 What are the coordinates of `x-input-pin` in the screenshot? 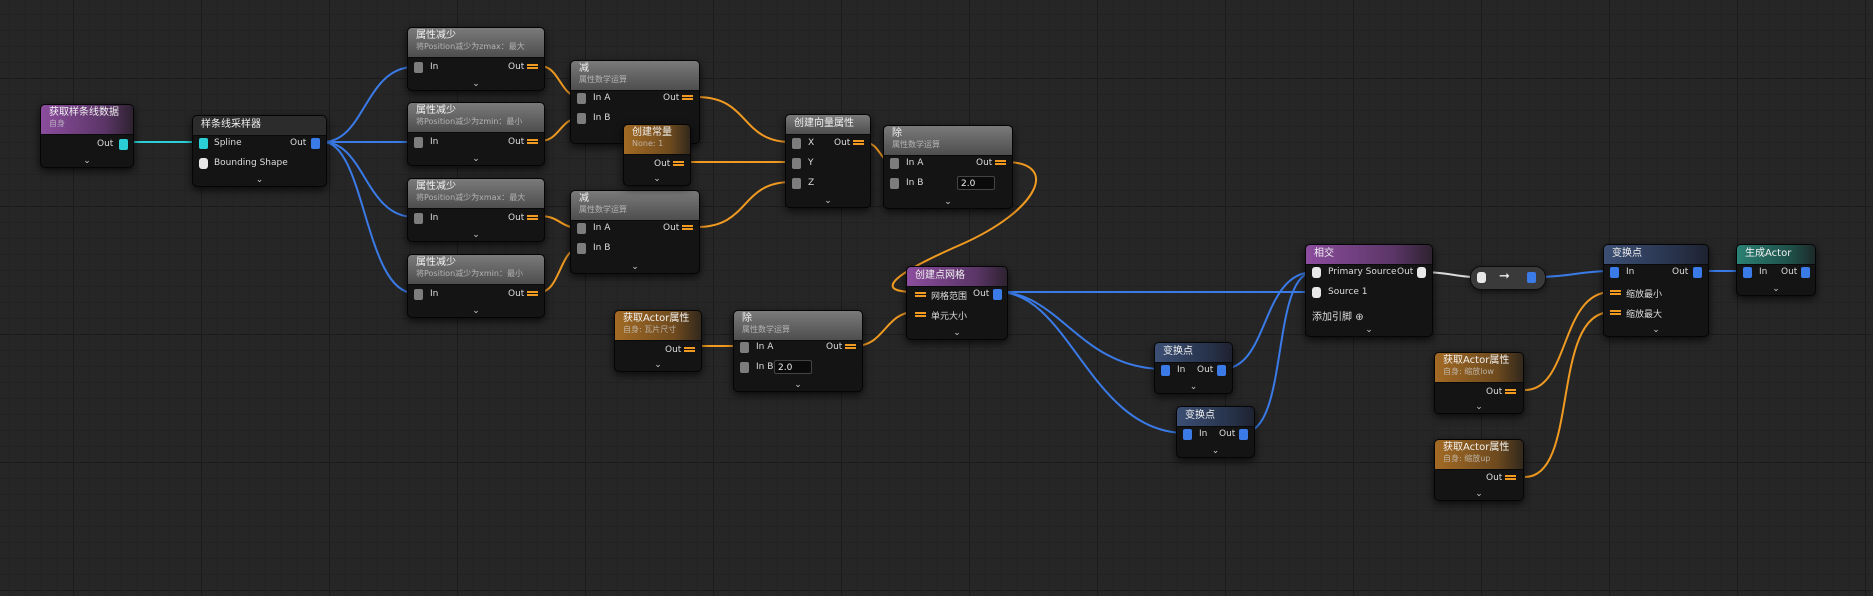 It's located at (796, 143).